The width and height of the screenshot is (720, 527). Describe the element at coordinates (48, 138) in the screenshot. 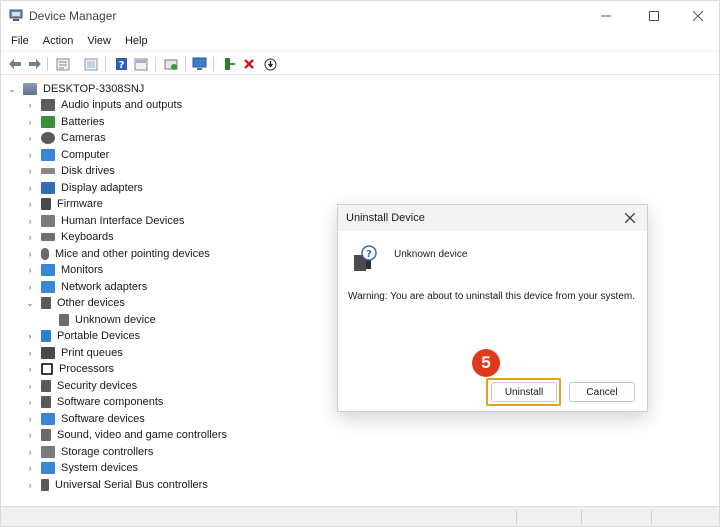

I see `camera-icon` at that location.